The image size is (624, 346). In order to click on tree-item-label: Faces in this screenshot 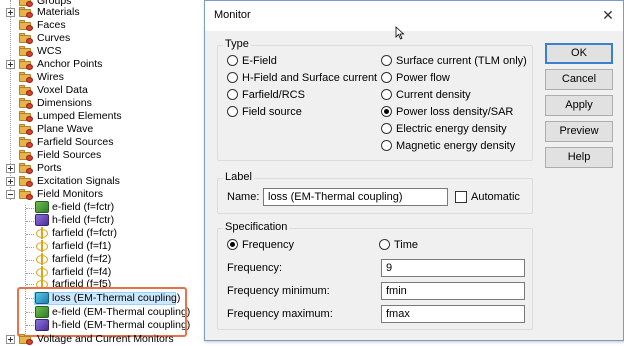, I will do `click(51, 25)`.